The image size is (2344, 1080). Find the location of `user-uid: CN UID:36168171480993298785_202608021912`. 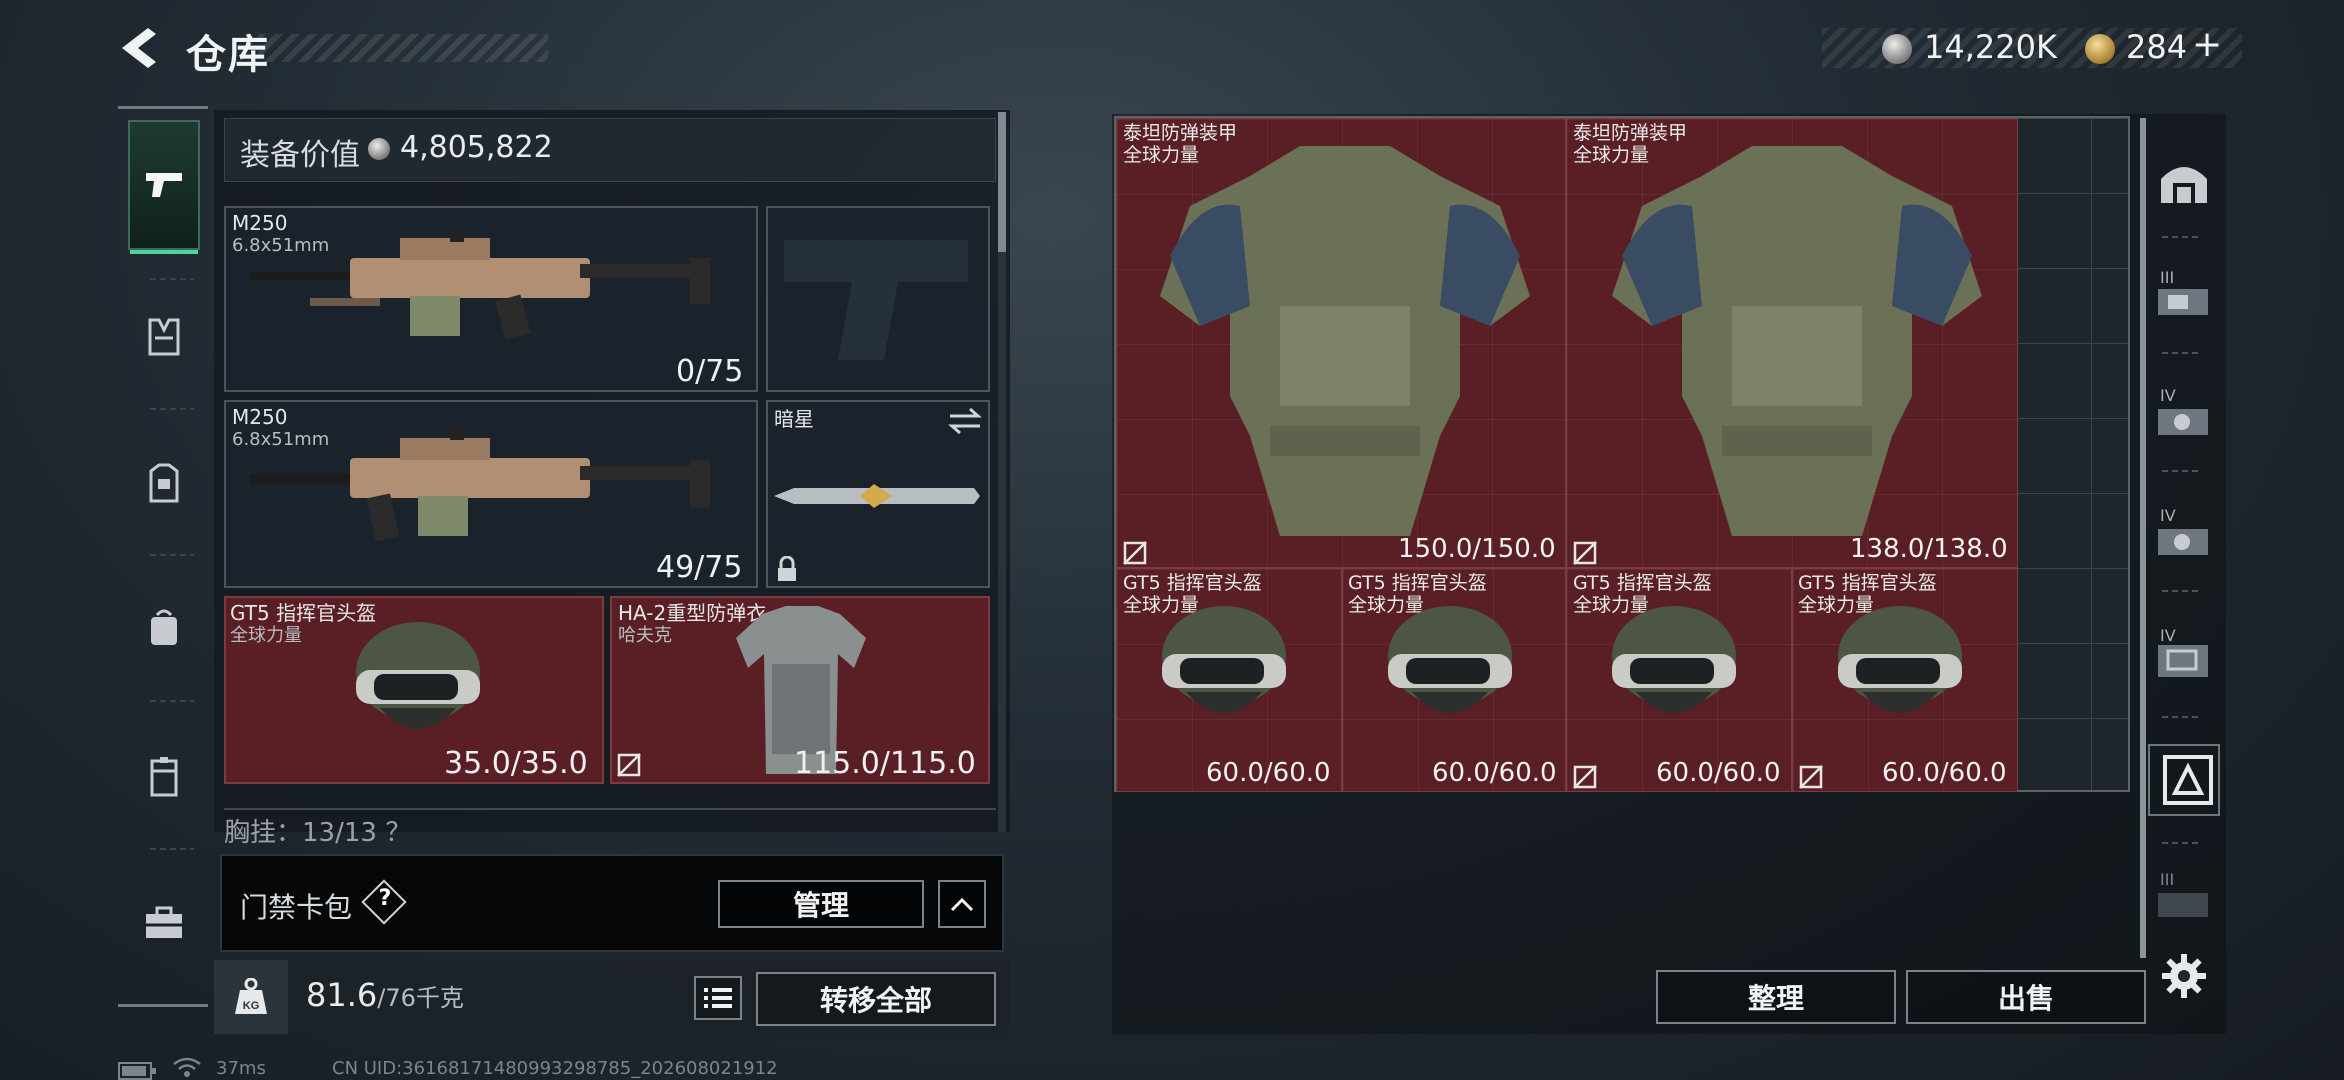

user-uid: CN UID:36168171480993298785_202608021912 is located at coordinates (555, 1068).